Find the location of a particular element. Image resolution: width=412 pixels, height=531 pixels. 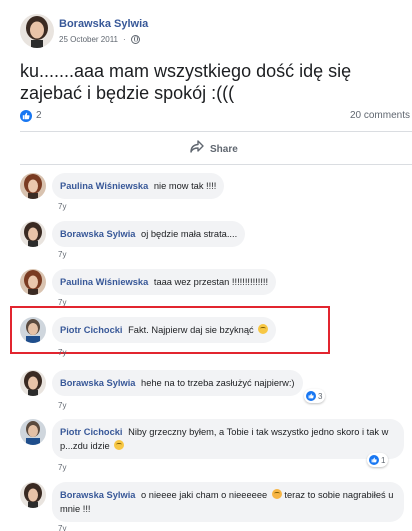

comment-bubble: Paulina Wiśniewska nie mow tak !!!! is located at coordinates (138, 186).